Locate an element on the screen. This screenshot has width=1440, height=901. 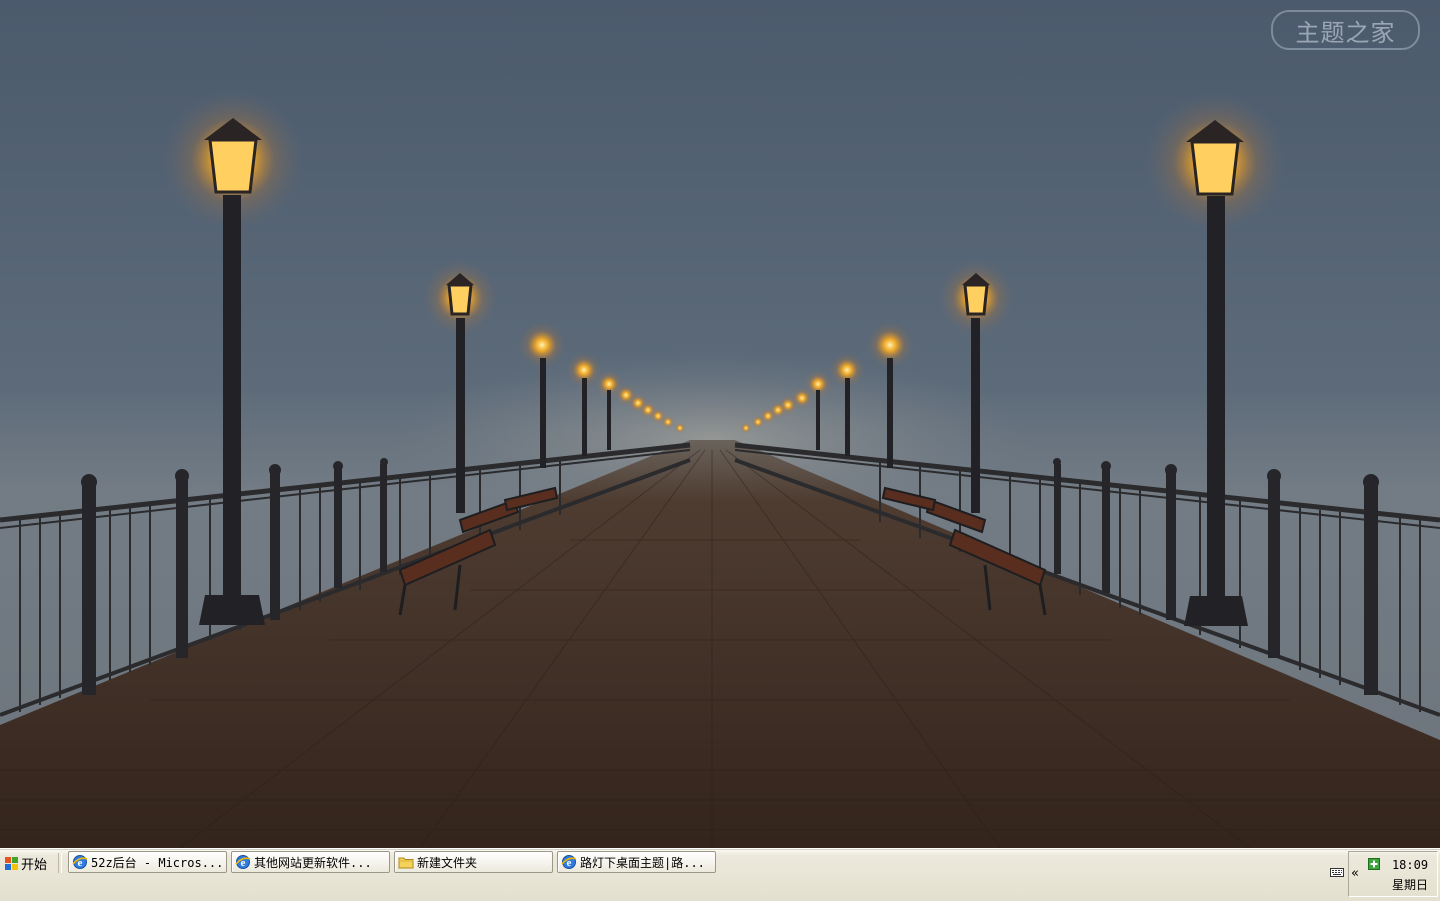
tray-expand-button: « is located at coordinates (1355, 873).